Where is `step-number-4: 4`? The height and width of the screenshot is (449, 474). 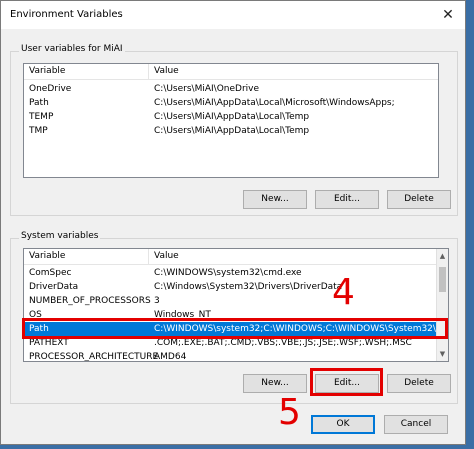
step-number-4: 4 is located at coordinates (343, 292).